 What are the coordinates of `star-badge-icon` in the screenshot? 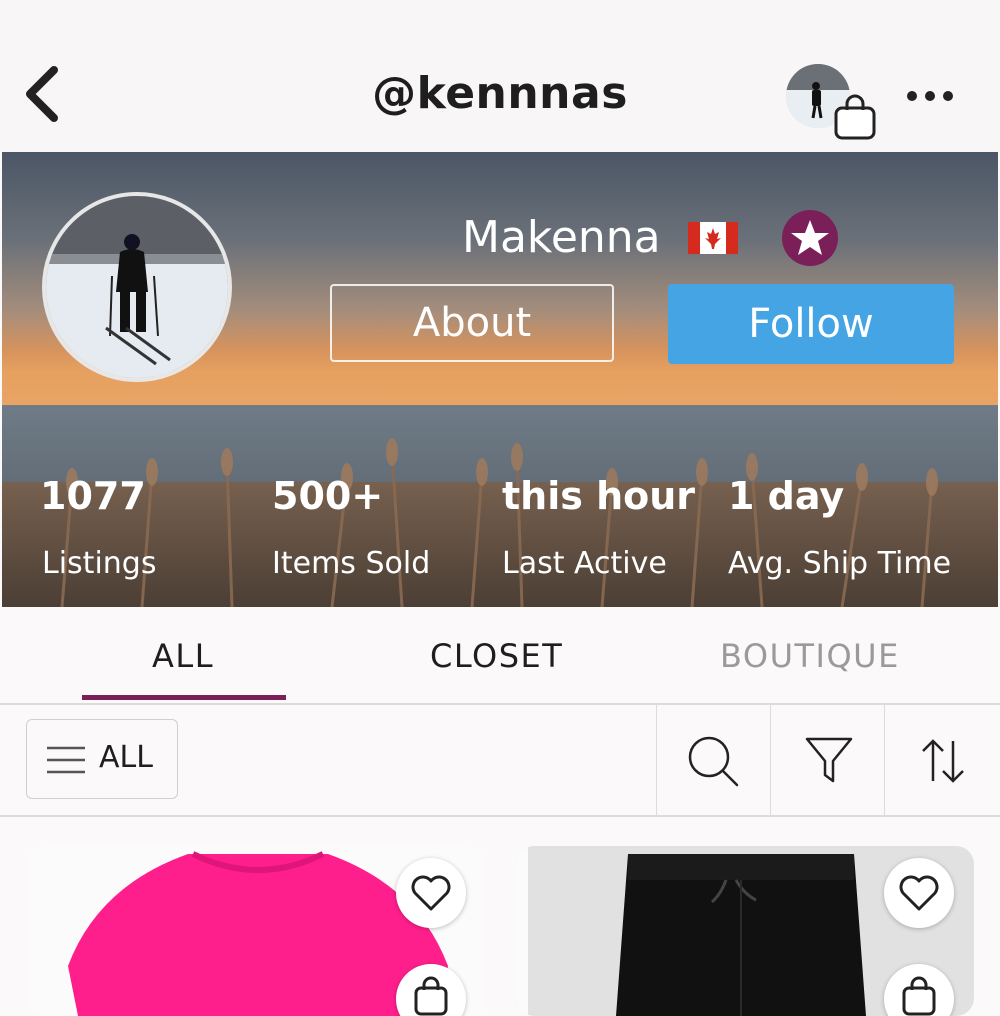 It's located at (810, 238).